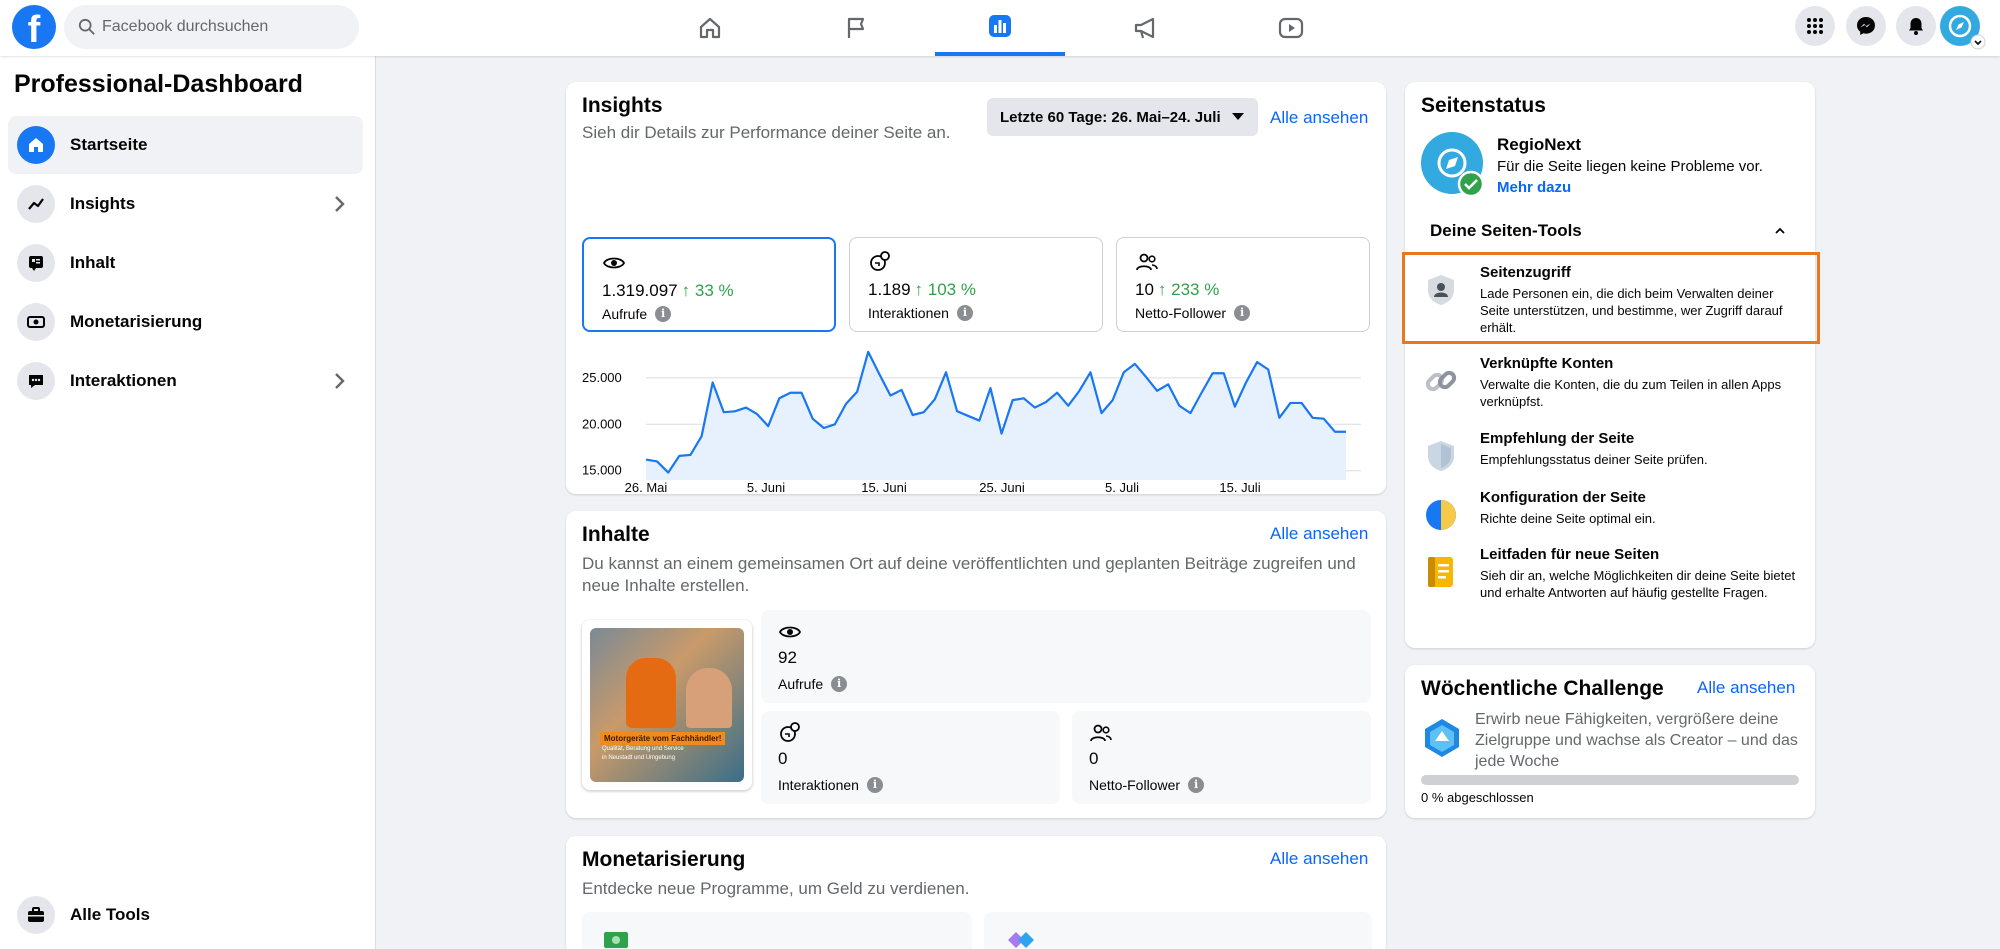  I want to click on video-play-icon, so click(1291, 28).